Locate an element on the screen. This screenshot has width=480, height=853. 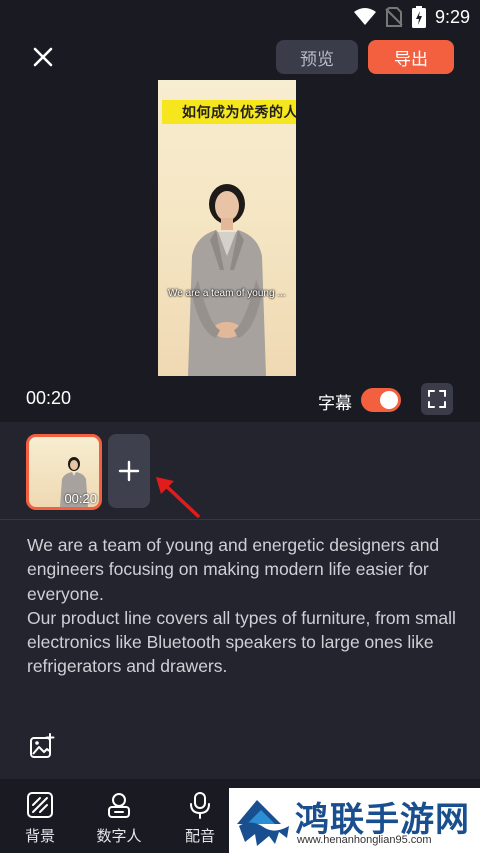
insert-image-button is located at coordinates (42, 746).